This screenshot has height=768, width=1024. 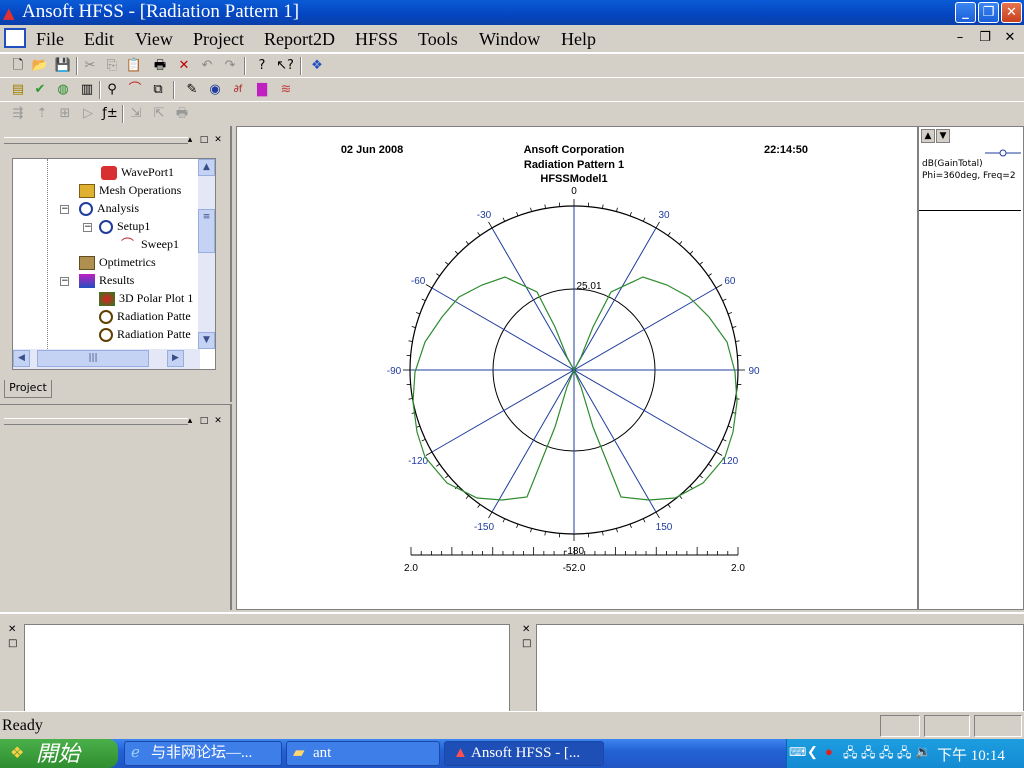 What do you see at coordinates (40, 66) in the screenshot?
I see `open-folder-icon: 📂` at bounding box center [40, 66].